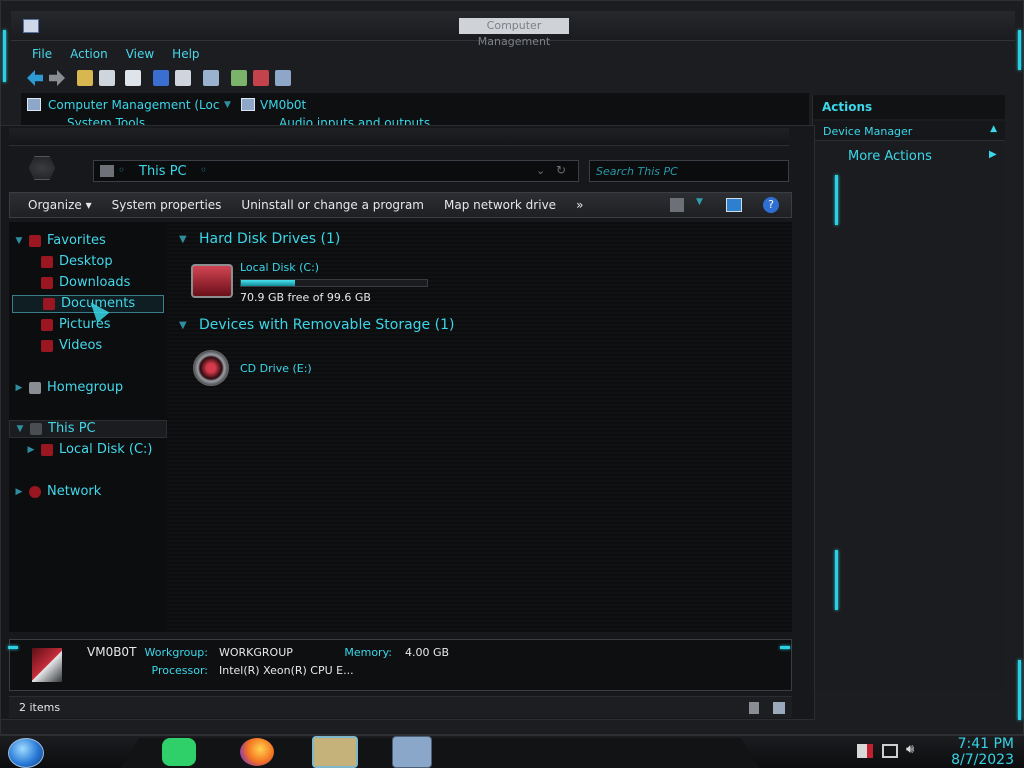 The width and height of the screenshot is (1024, 768). Describe the element at coordinates (179, 752) in the screenshot. I see `notes-app-icon` at that location.